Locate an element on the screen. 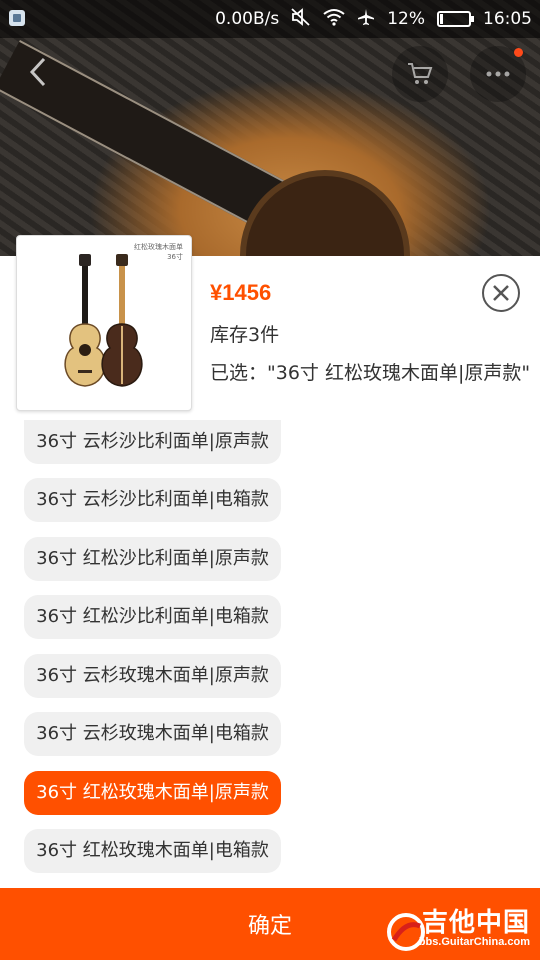 The image size is (540, 960). chevron-left-icon is located at coordinates (37, 72).